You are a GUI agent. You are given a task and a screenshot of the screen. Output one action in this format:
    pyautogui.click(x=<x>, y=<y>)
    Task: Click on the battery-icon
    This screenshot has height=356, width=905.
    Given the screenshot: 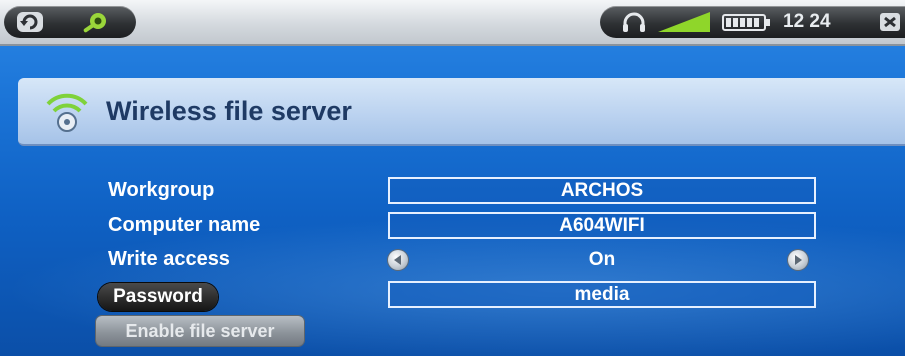 What is the action you would take?
    pyautogui.click(x=747, y=22)
    